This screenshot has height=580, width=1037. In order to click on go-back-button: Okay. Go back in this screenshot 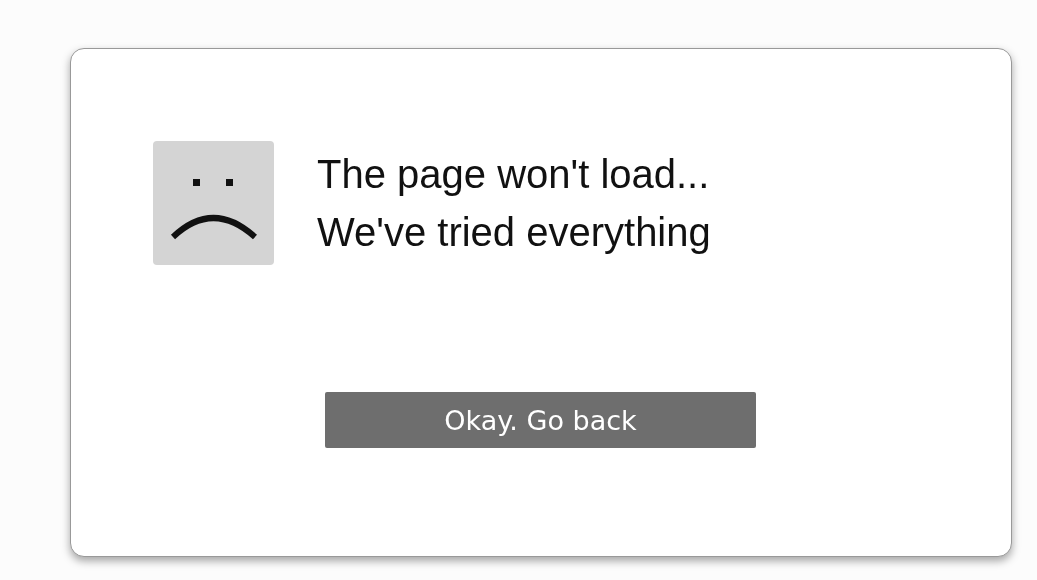, I will do `click(540, 420)`.